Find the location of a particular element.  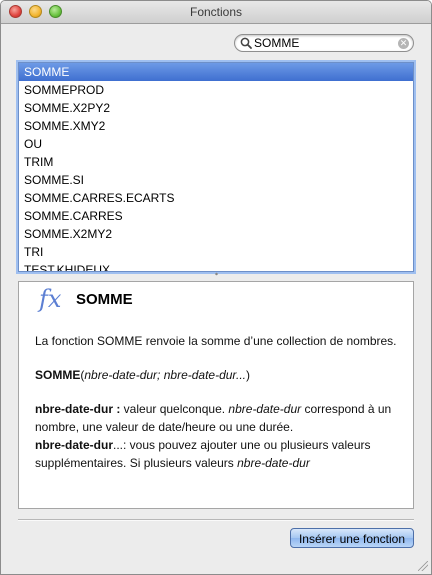

title-bar: Fonctions is located at coordinates (216, 12).